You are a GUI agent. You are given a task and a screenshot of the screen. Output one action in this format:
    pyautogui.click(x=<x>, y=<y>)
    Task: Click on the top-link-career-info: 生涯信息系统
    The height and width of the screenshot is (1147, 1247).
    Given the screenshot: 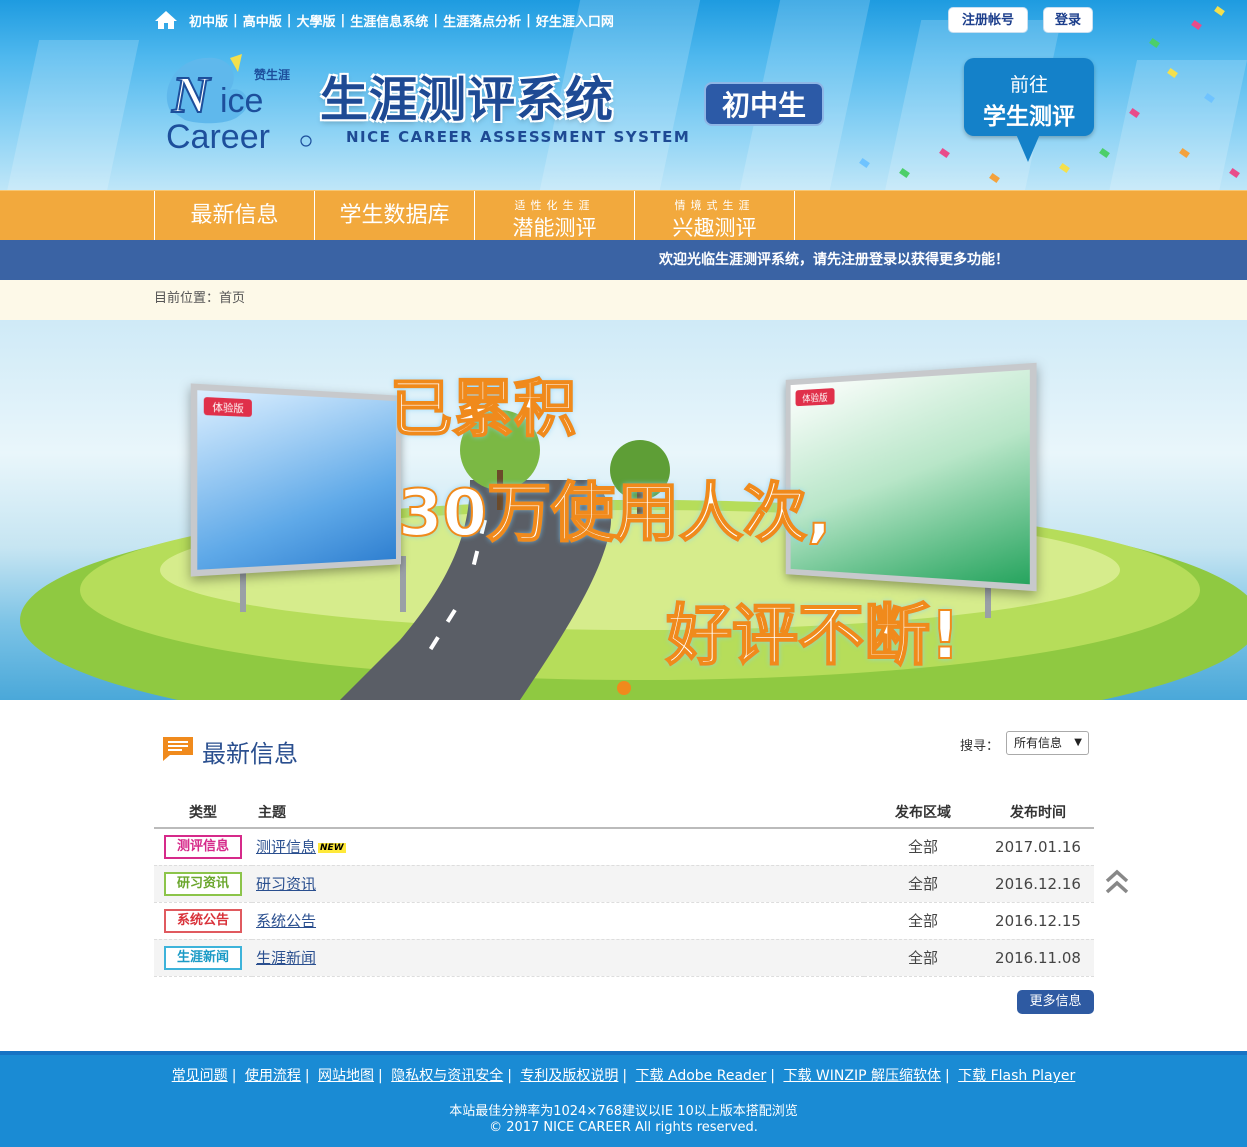 What is the action you would take?
    pyautogui.click(x=389, y=20)
    